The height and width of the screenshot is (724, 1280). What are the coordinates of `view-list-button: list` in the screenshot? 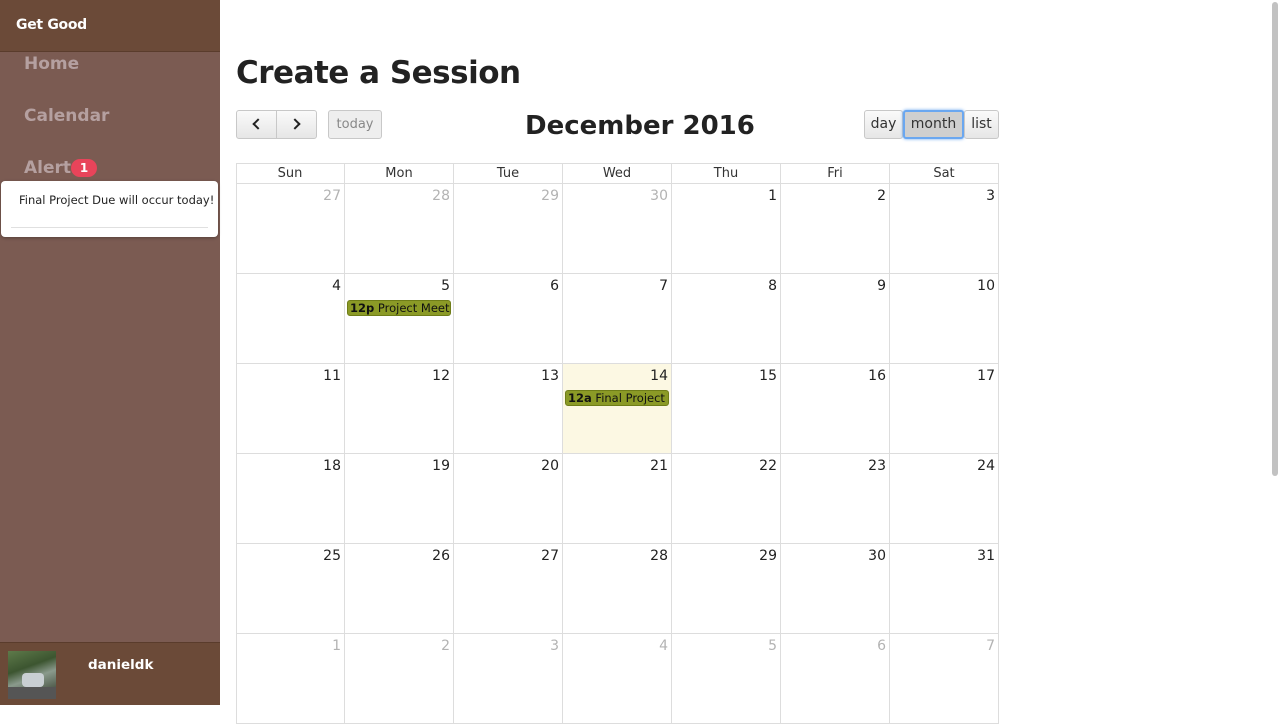 It's located at (981, 124).